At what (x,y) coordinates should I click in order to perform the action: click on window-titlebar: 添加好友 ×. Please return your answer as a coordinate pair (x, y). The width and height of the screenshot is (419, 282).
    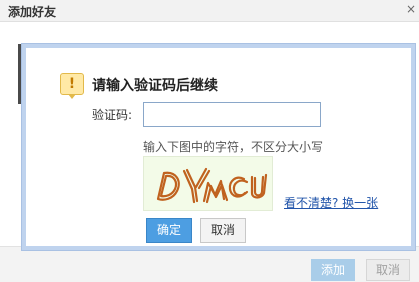
    Looking at the image, I should click on (209, 11).